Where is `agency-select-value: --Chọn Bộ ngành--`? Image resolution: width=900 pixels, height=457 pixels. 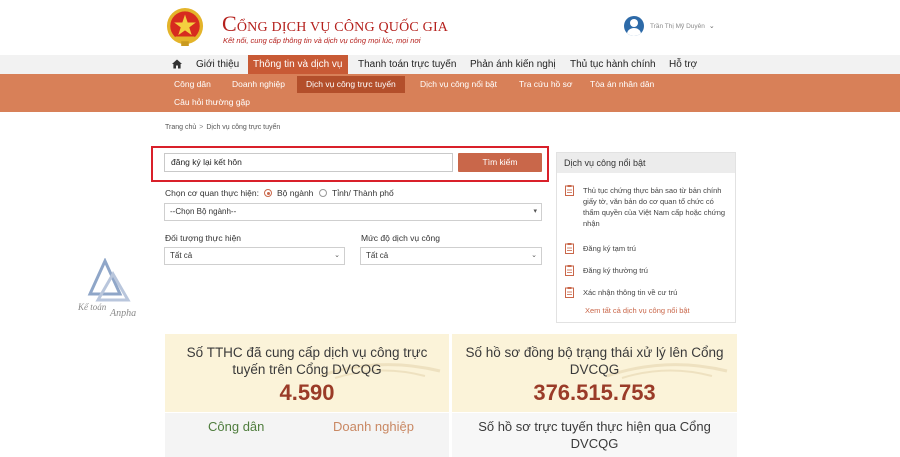
agency-select-value: --Chọn Bộ ngành-- is located at coordinates (203, 211).